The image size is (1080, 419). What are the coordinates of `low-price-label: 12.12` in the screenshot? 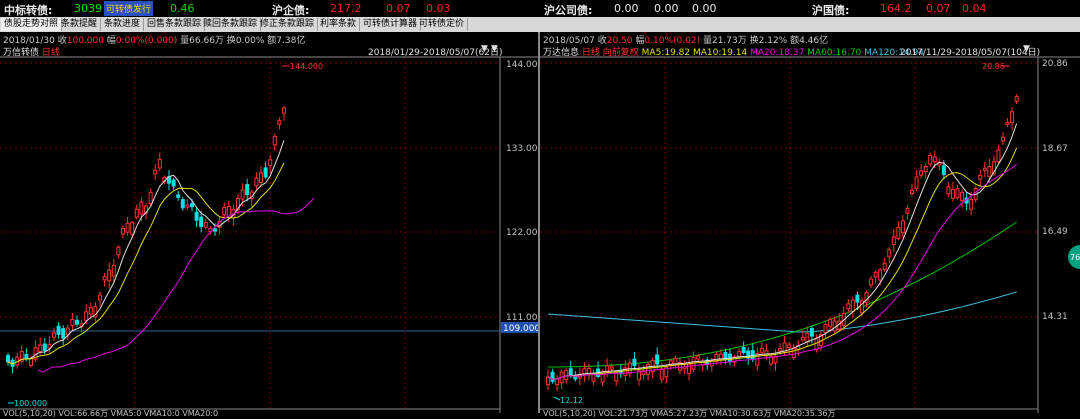 It's located at (571, 400).